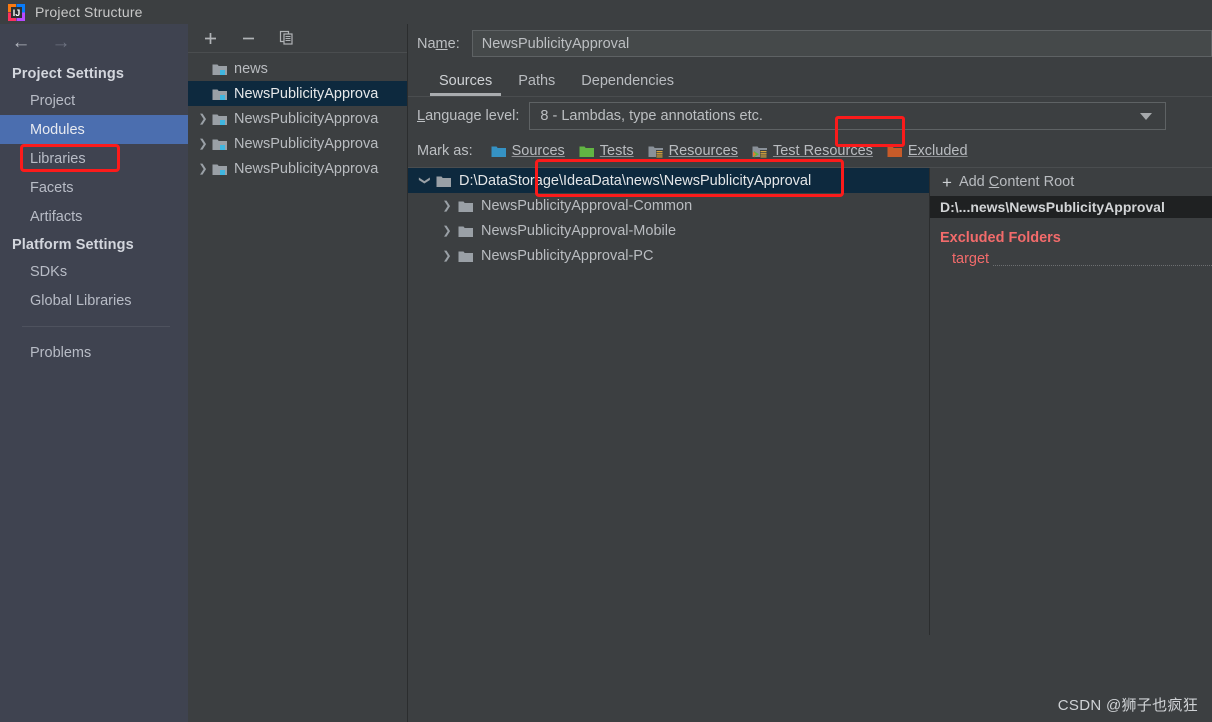 This screenshot has width=1212, height=722. What do you see at coordinates (94, 352) in the screenshot?
I see `sidebar-item-problems: Problems` at bounding box center [94, 352].